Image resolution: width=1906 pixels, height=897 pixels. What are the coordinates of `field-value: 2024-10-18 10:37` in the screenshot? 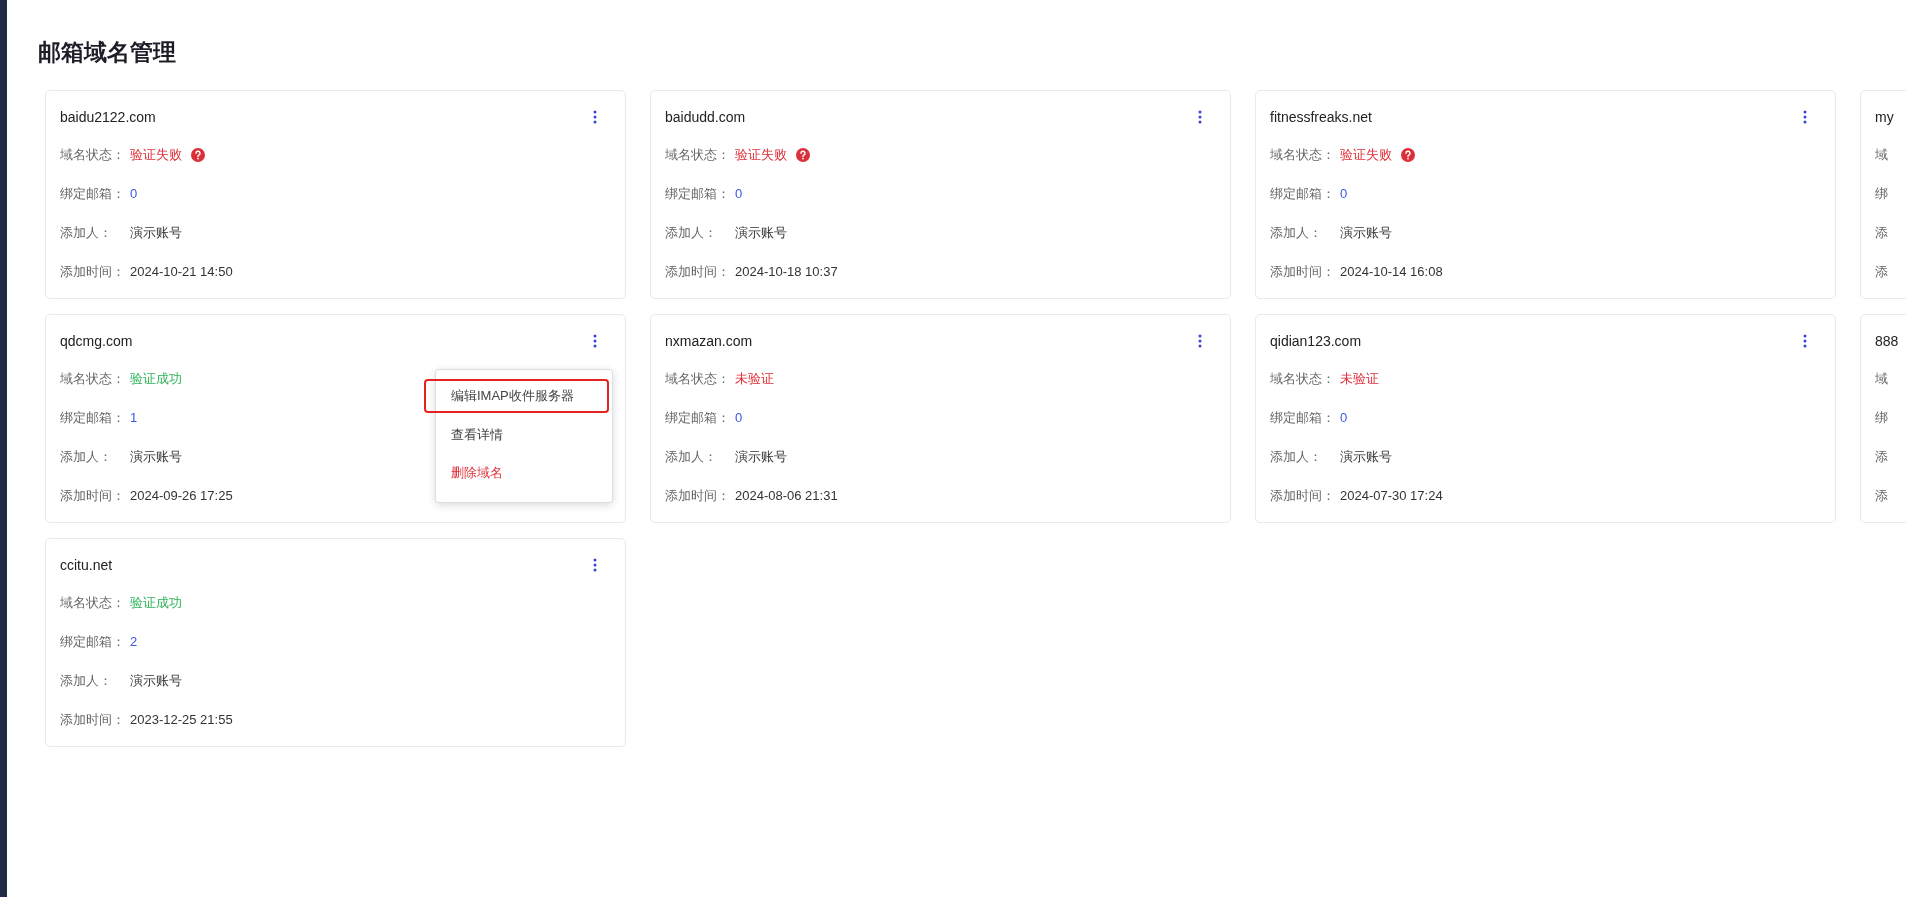 It's located at (786, 271).